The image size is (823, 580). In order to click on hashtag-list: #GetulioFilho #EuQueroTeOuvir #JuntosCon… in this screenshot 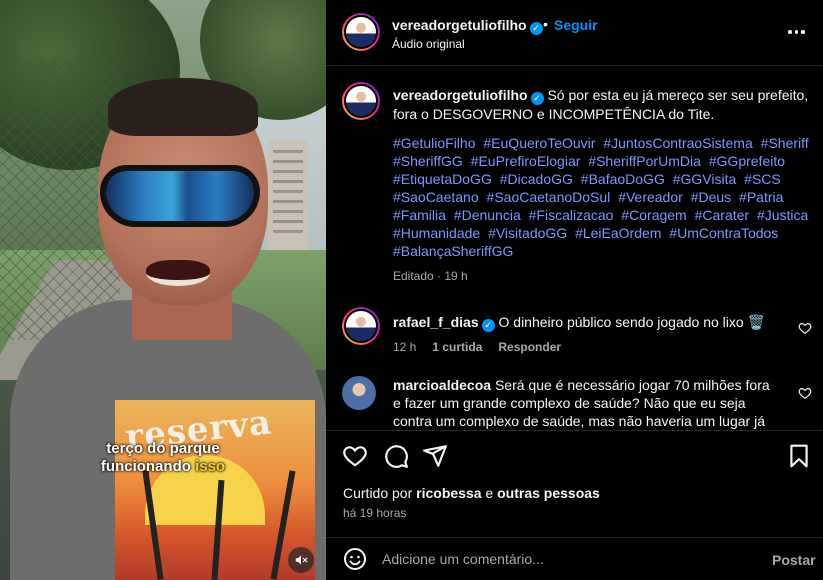, I will do `click(603, 197)`.